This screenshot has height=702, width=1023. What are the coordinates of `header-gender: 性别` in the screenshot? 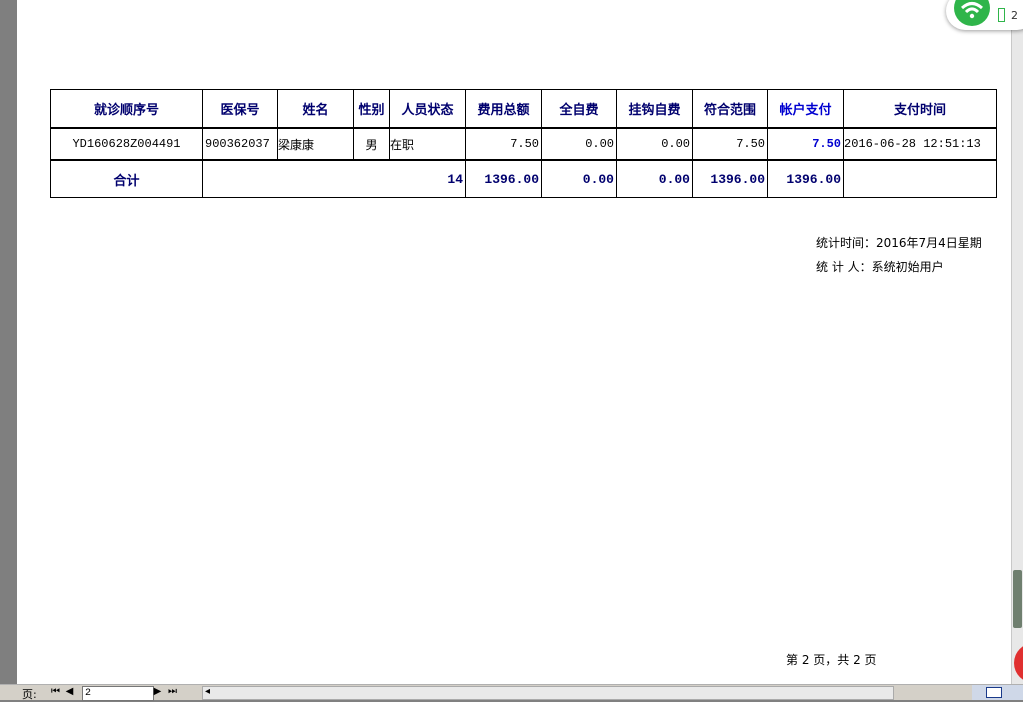 It's located at (371, 109).